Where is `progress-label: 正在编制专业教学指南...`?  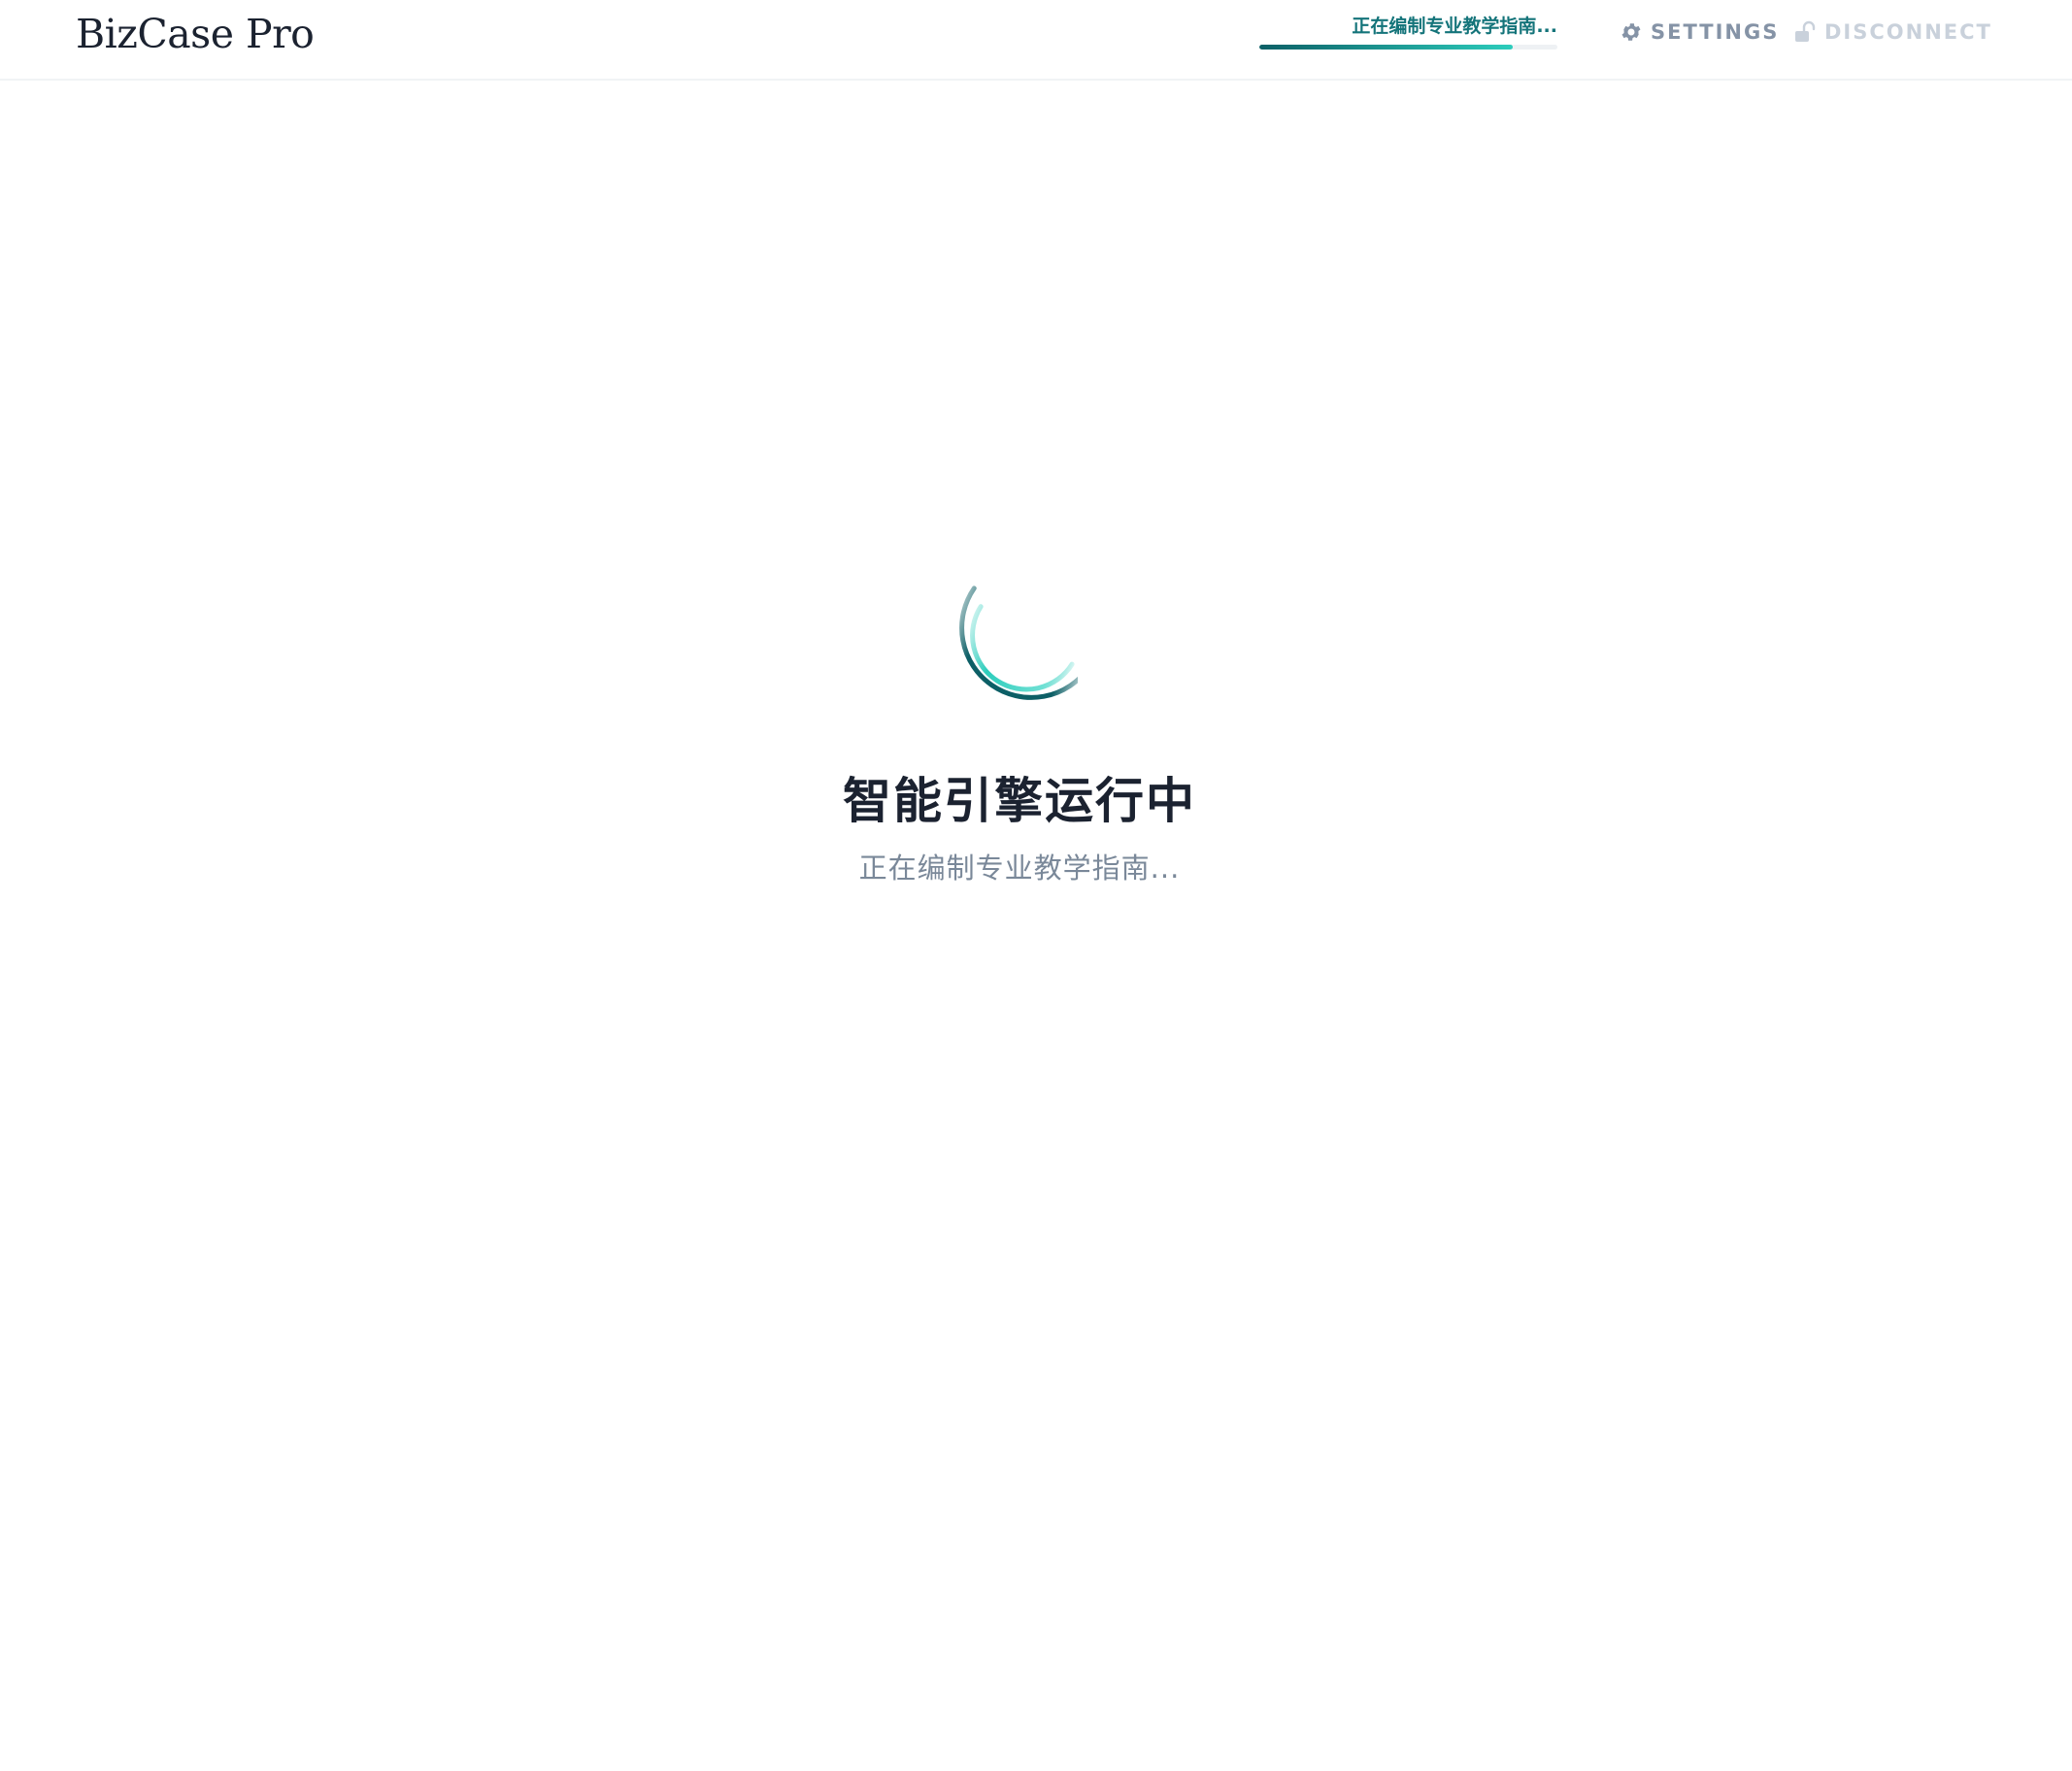
progress-label: 正在编制专业教学指南... is located at coordinates (1454, 26).